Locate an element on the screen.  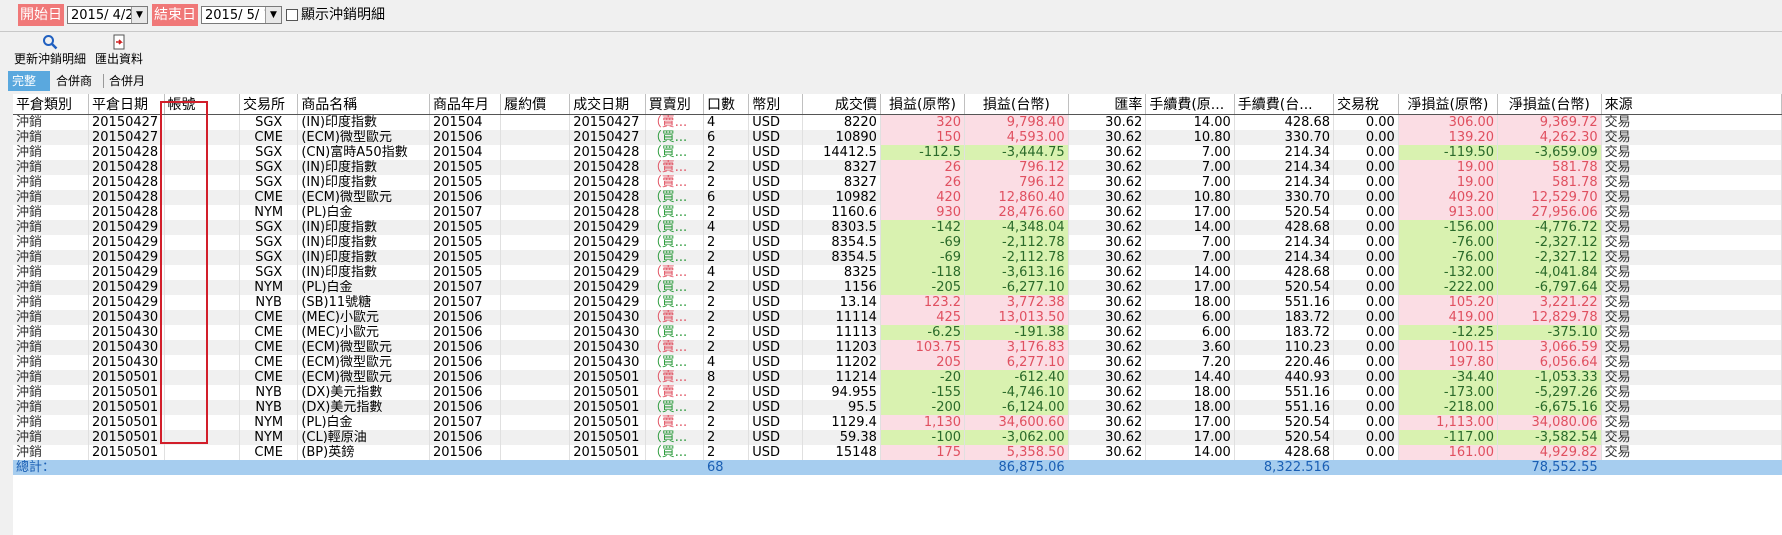
cell-product: (DX)美元指數 is located at coordinates (363, 392).